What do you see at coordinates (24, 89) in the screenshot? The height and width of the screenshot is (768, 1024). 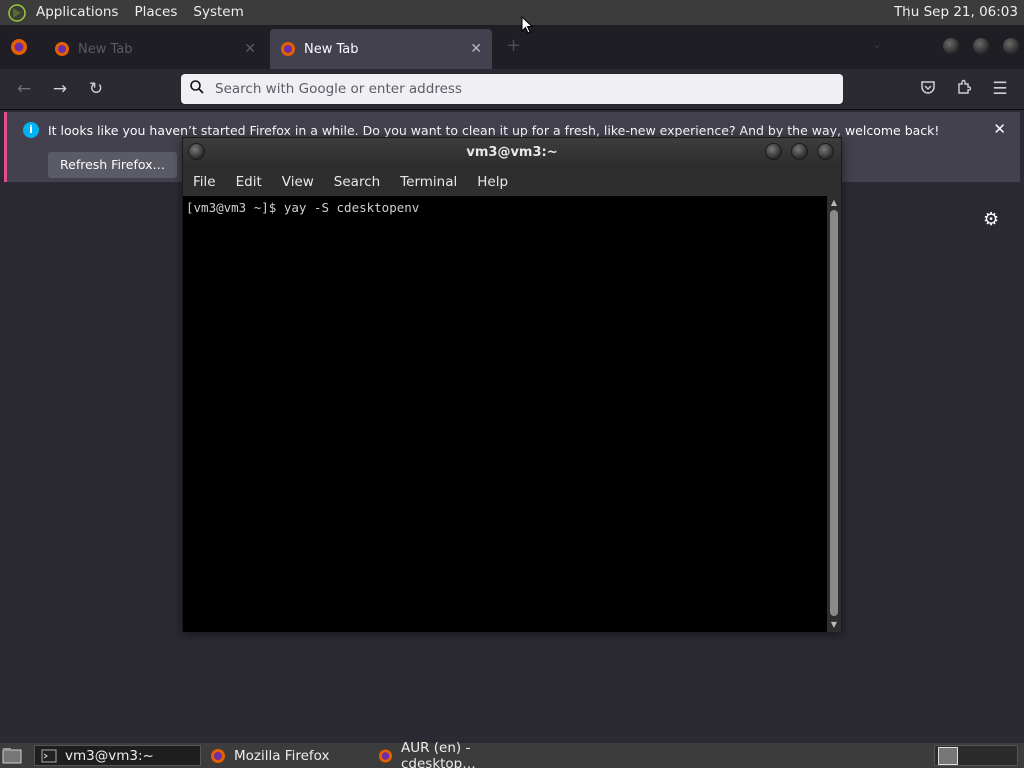 I see `back-arrow-icon: ←` at bounding box center [24, 89].